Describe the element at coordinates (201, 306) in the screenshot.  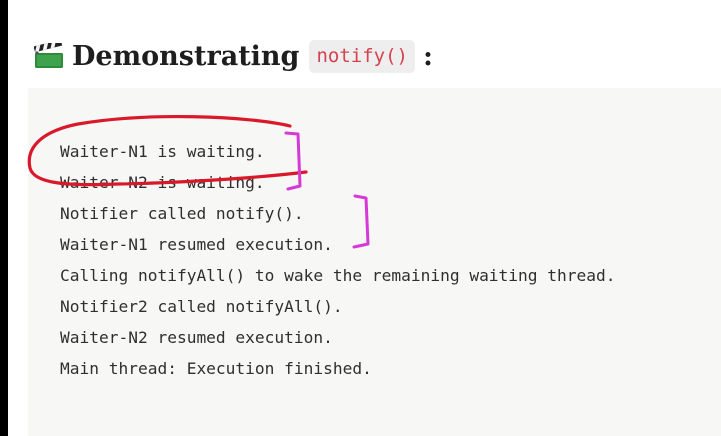
I see `output-line: Notifier2 called notifyAll().` at that location.